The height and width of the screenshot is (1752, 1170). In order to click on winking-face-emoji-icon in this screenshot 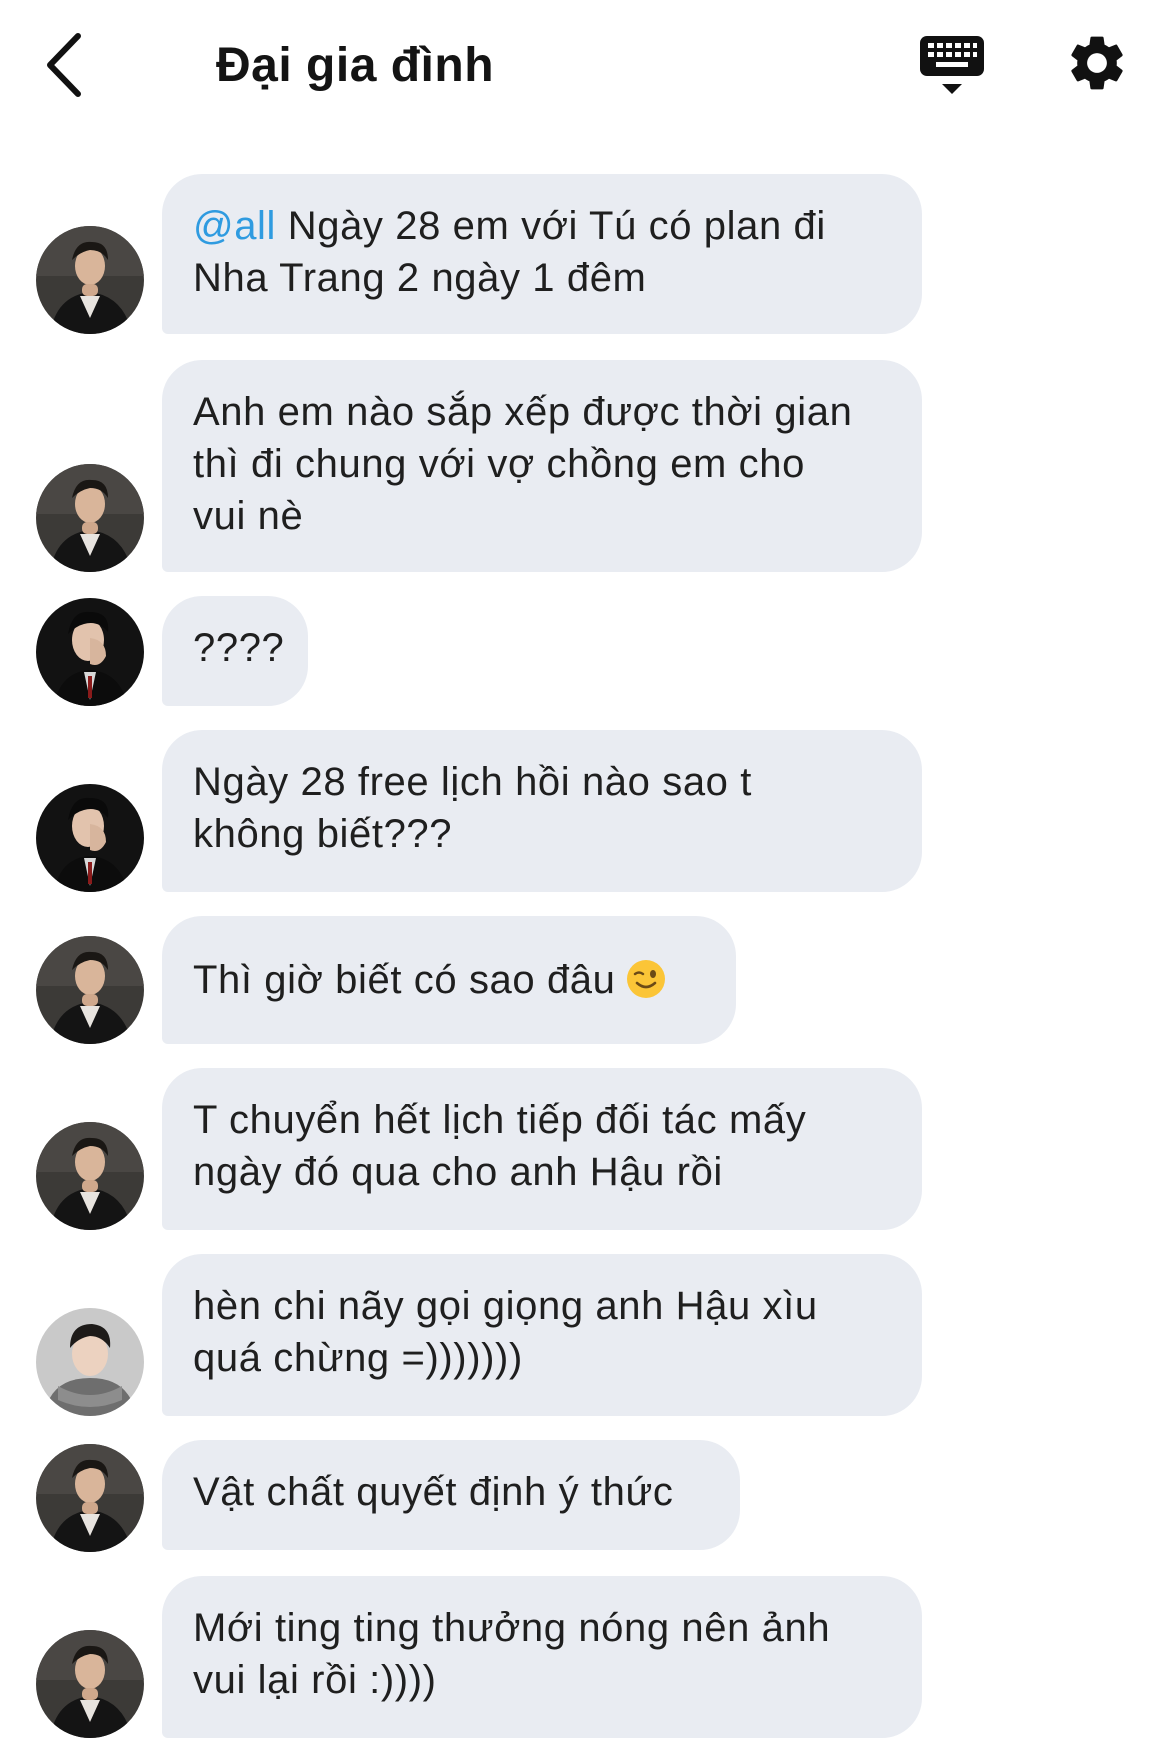, I will do `click(646, 979)`.